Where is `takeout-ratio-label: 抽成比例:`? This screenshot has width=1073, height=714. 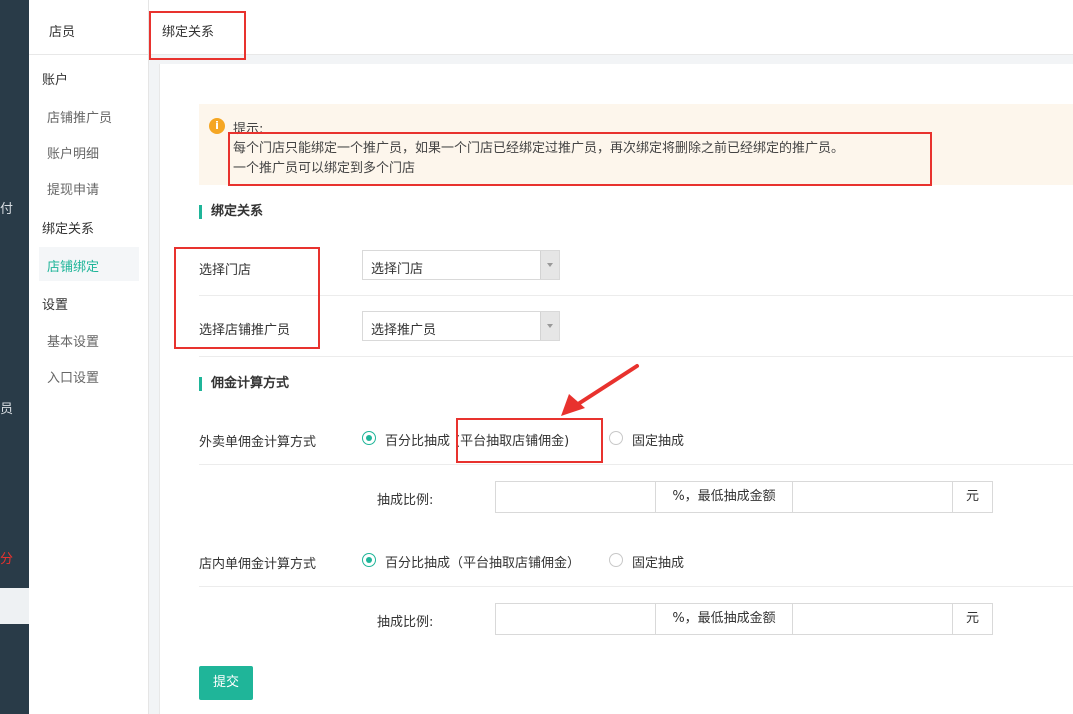 takeout-ratio-label: 抽成比例: is located at coordinates (405, 500).